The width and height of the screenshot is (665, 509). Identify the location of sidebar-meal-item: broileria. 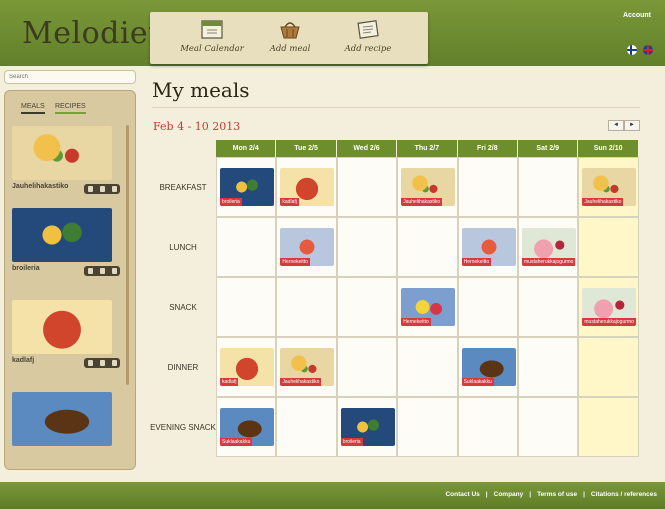
(66, 242).